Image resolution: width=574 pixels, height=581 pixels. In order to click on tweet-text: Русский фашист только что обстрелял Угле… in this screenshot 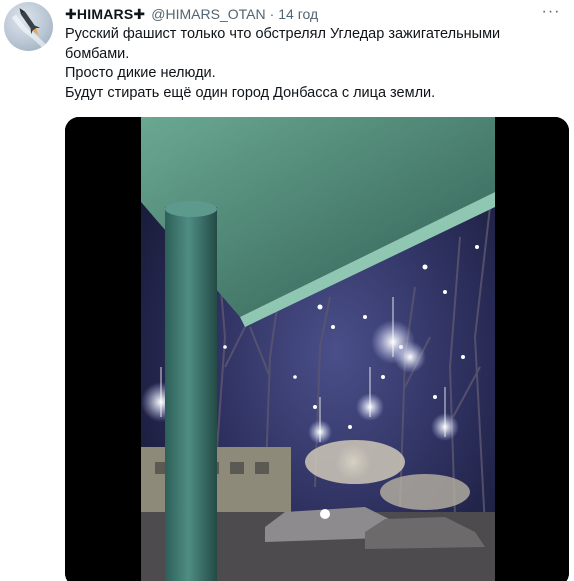, I will do `click(300, 64)`.